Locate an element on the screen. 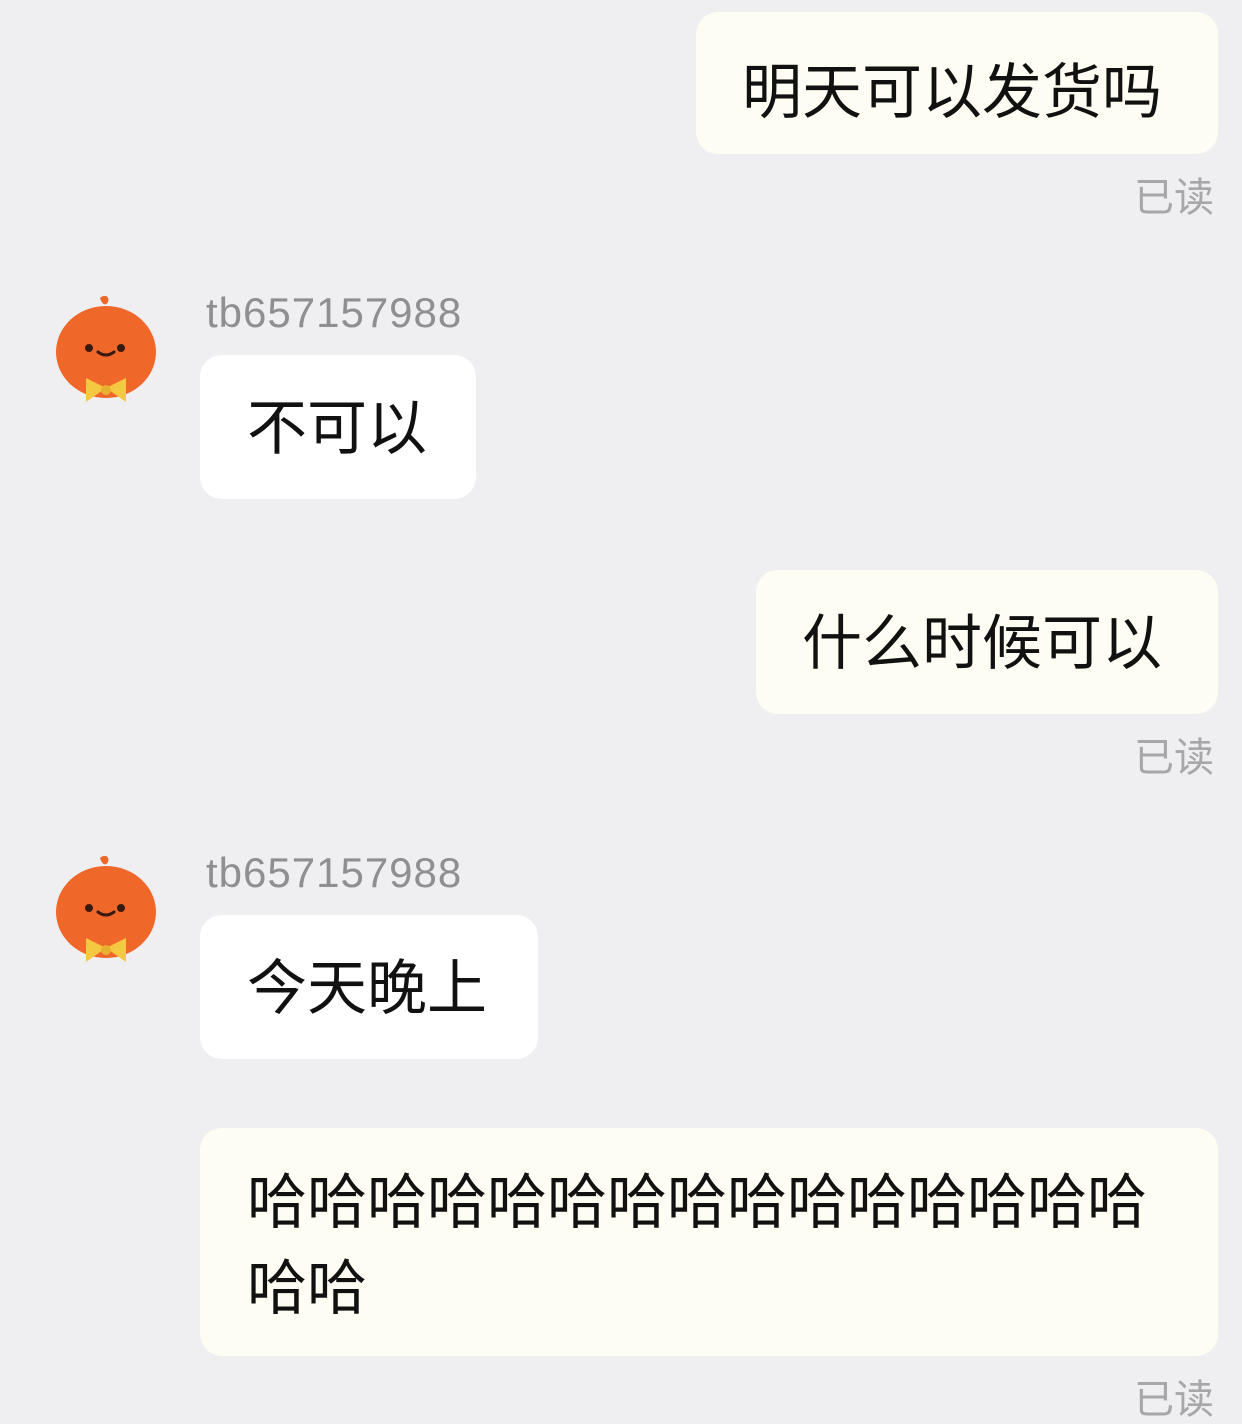  incoming-message-bubble: 不可以 is located at coordinates (338, 427).